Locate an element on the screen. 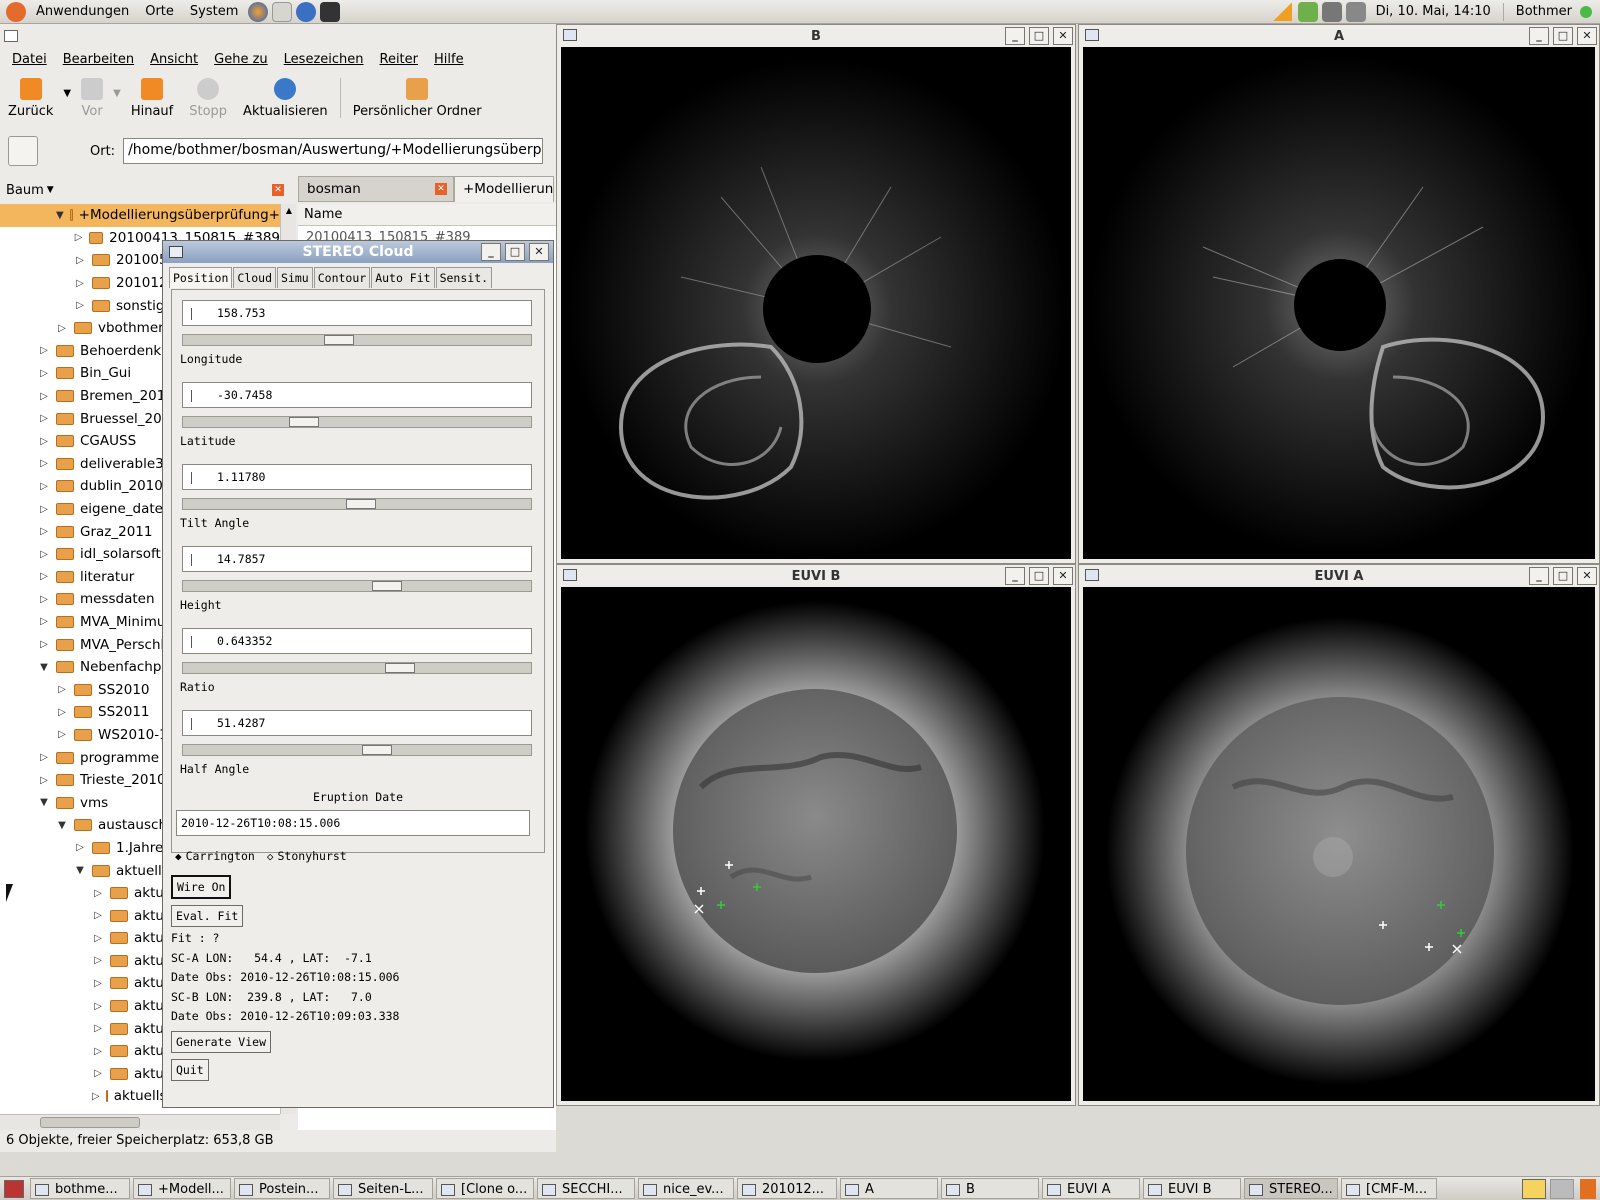  tree-item: ▼ +Modellierungsüberprüfung+ is located at coordinates (140, 215).